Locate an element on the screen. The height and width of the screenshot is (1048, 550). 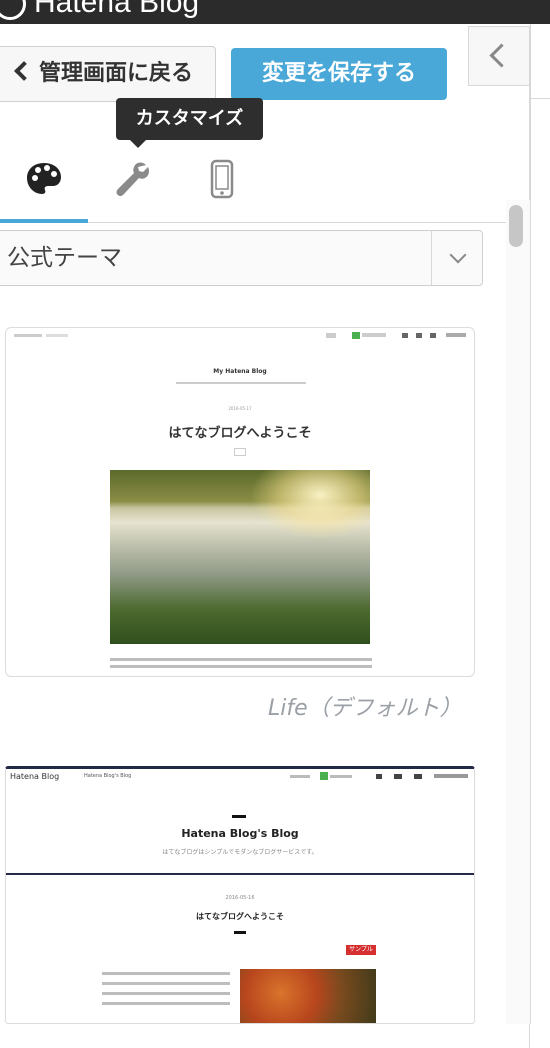
scrollbar-thumb is located at coordinates (516, 226).